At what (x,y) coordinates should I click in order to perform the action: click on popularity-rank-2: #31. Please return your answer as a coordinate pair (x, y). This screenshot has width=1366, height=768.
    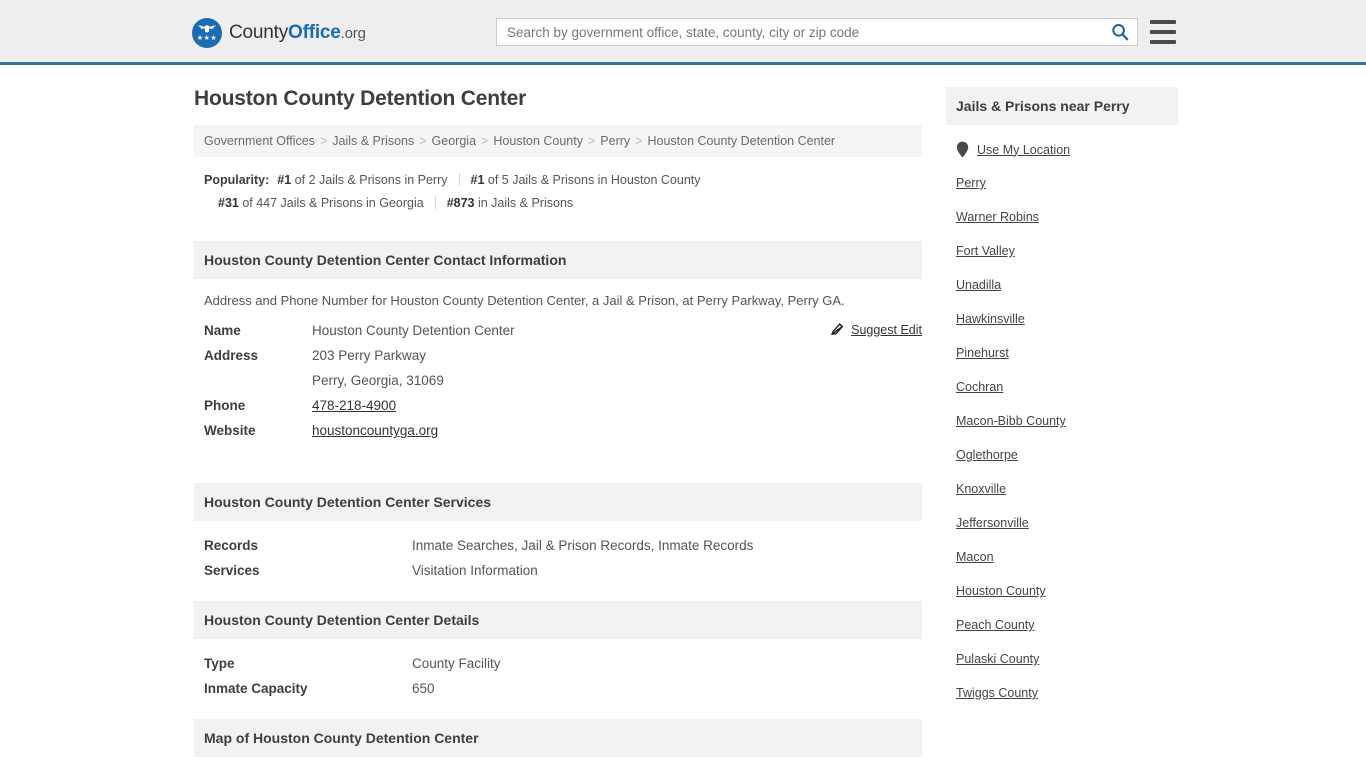
    Looking at the image, I should click on (228, 203).